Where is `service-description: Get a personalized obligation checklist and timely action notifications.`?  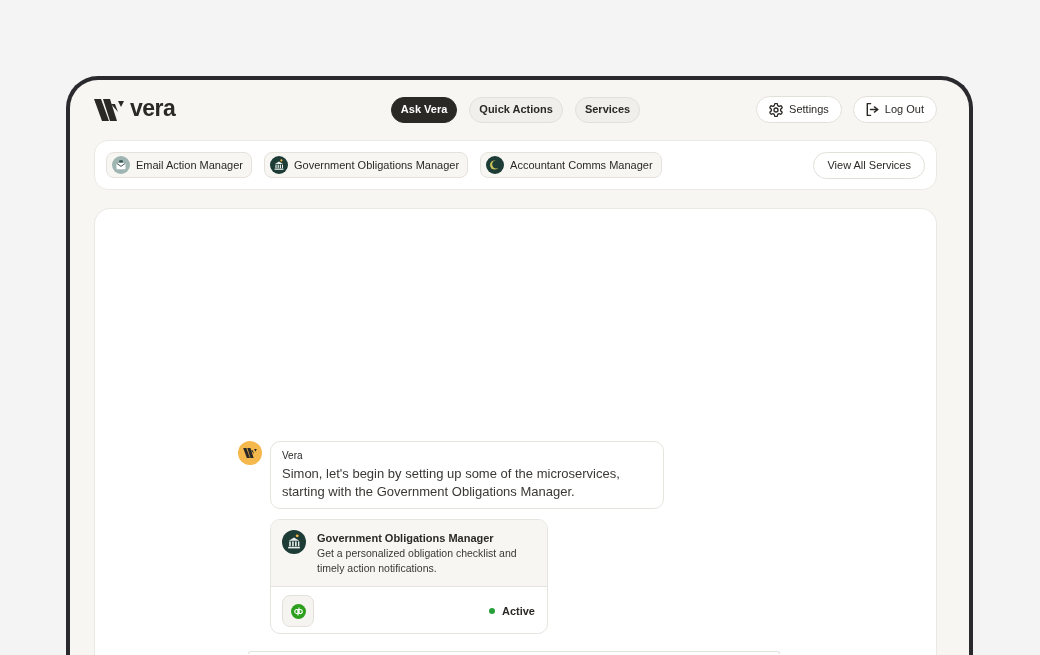
service-description: Get a personalized obligation checklist and timely action notifications. is located at coordinates (417, 561).